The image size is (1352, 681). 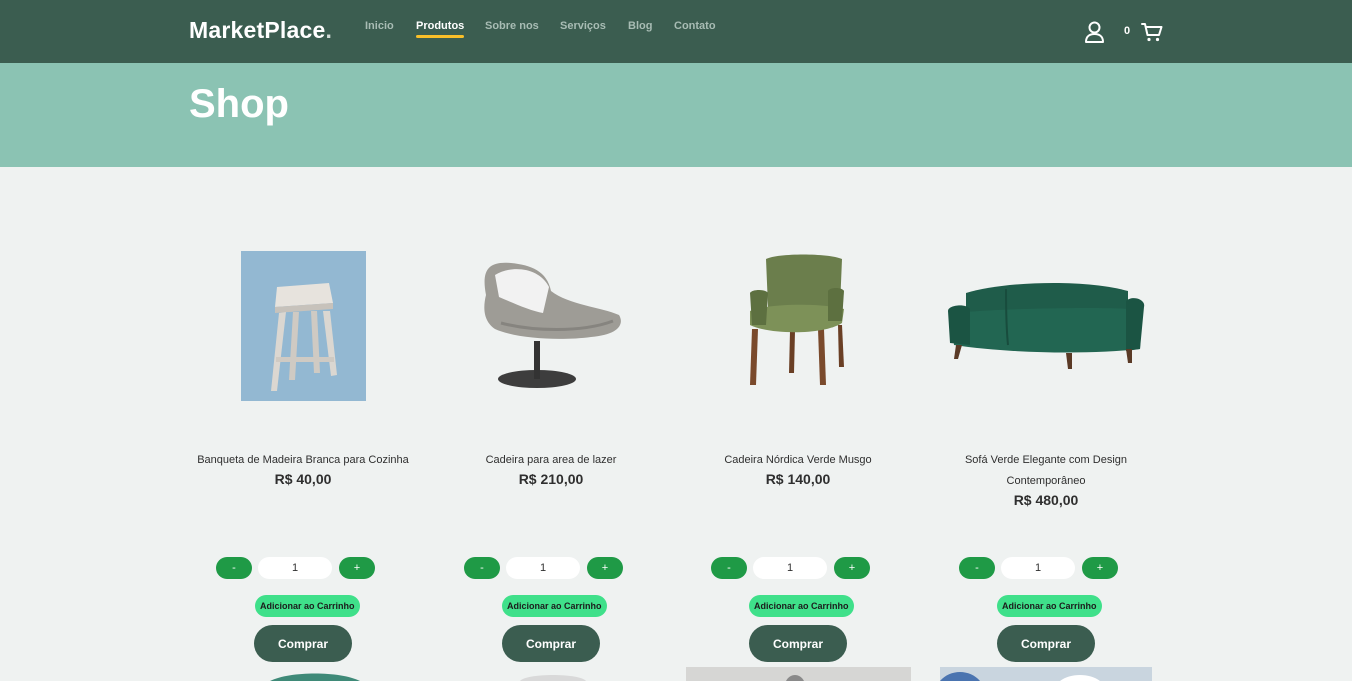 I want to click on nav-label: Sobre nos, so click(x=512, y=26).